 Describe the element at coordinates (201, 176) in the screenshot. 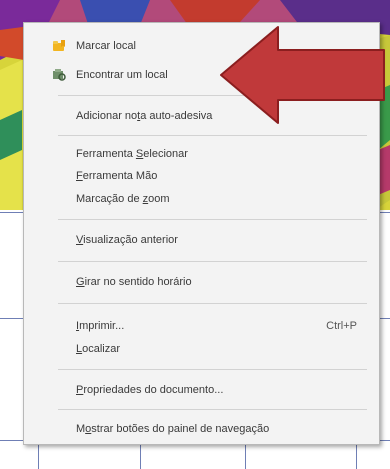

I see `menu-item-ferramenta-mao: Ferramenta Mão` at that location.